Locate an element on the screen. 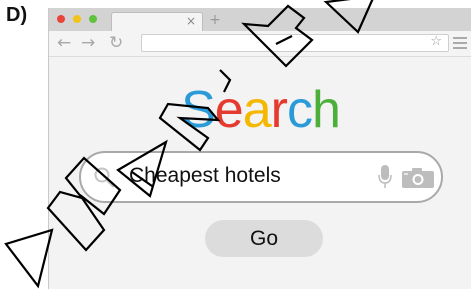 The height and width of the screenshot is (289, 471). address-bar: ☆ is located at coordinates (295, 43).